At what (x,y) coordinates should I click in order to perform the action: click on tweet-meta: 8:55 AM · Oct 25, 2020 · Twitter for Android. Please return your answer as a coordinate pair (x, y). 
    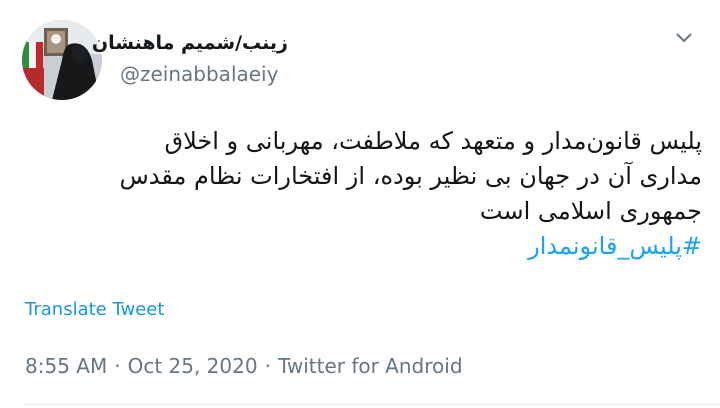
    Looking at the image, I should click on (244, 366).